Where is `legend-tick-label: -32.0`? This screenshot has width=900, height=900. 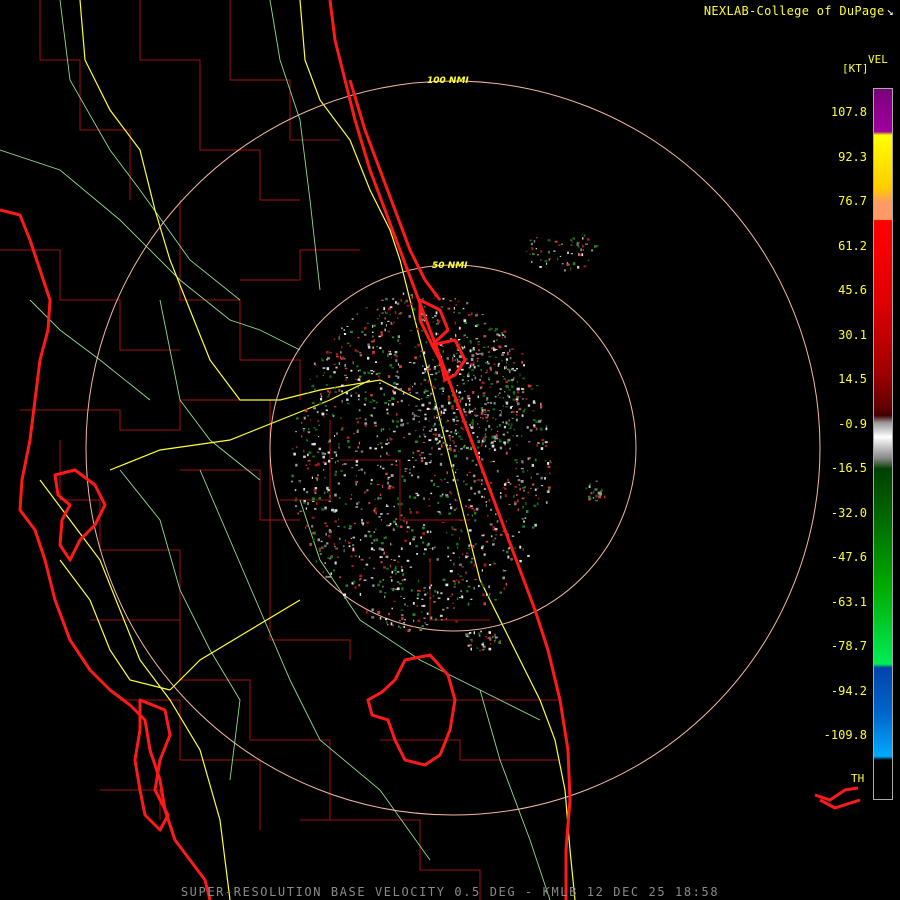
legend-tick-label: -32.0 is located at coordinates (848, 512).